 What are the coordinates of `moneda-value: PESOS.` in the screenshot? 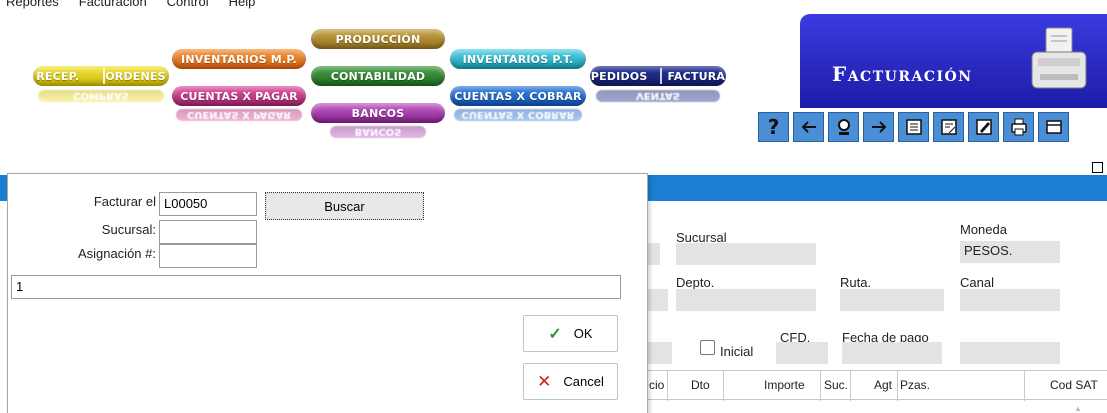 It's located at (988, 250).